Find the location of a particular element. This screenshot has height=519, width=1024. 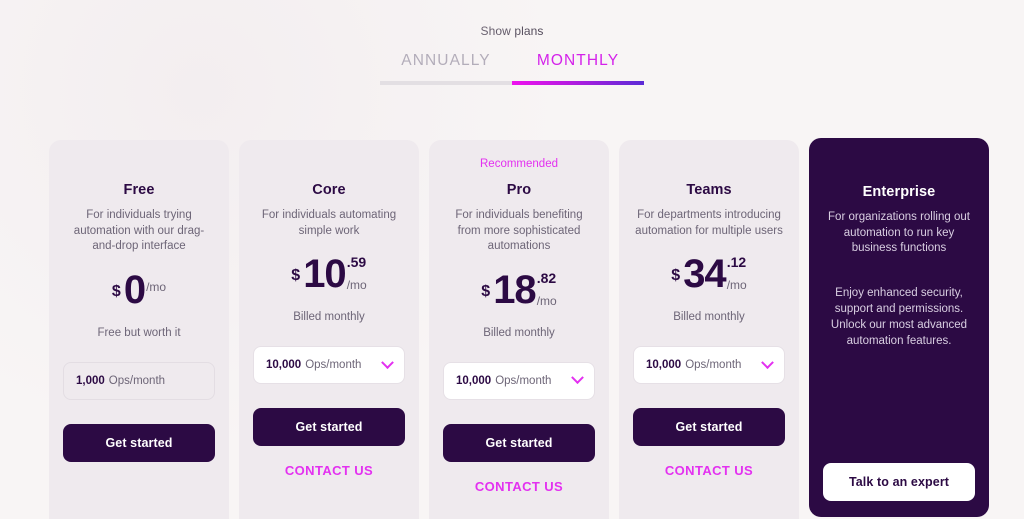

price-tail: .59 /mo is located at coordinates (357, 273).